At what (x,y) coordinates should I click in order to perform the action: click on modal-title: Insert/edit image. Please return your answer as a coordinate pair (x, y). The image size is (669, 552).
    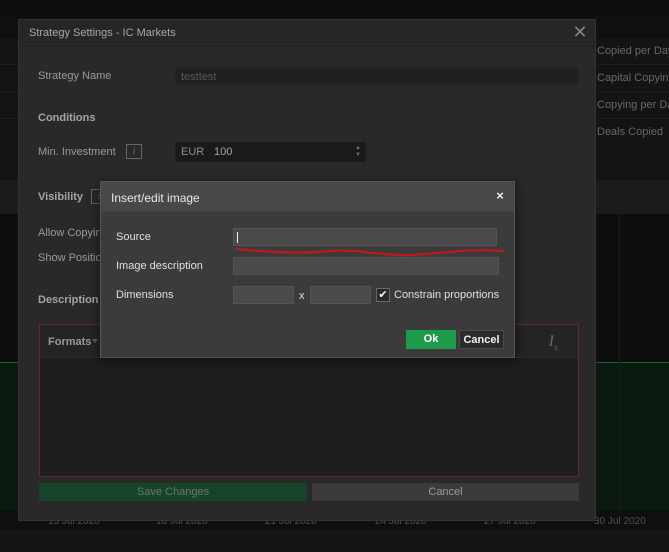
    Looking at the image, I should click on (155, 198).